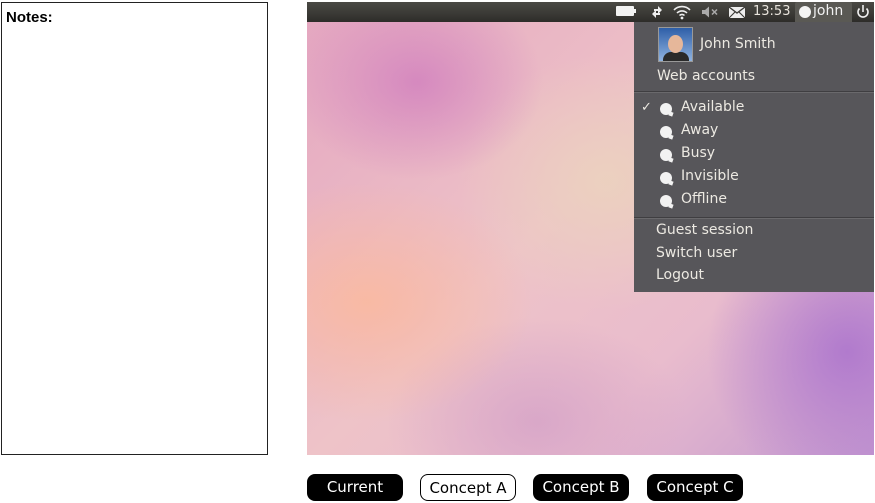 The height and width of the screenshot is (503, 875). Describe the element at coordinates (754, 109) in the screenshot. I see `status-item-available: ✓ Available` at that location.